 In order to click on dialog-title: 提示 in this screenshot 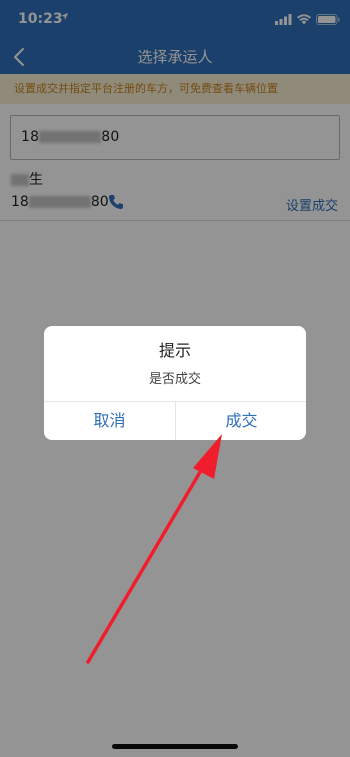, I will do `click(174, 350)`.